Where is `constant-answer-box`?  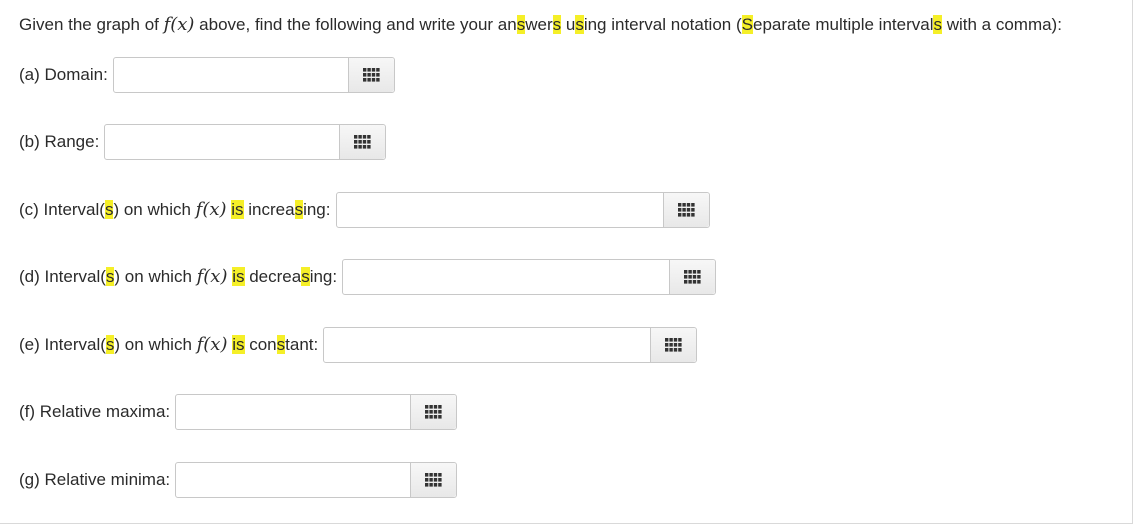
constant-answer-box is located at coordinates (510, 345).